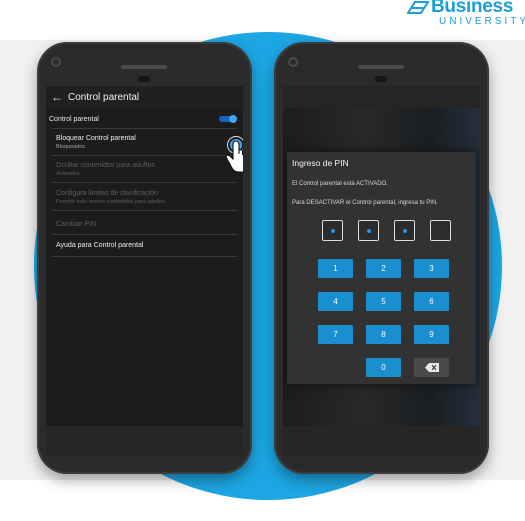 Image resolution: width=525 pixels, height=521 pixels. What do you see at coordinates (418, 7) in the screenshot?
I see `logo-mark-icon` at bounding box center [418, 7].